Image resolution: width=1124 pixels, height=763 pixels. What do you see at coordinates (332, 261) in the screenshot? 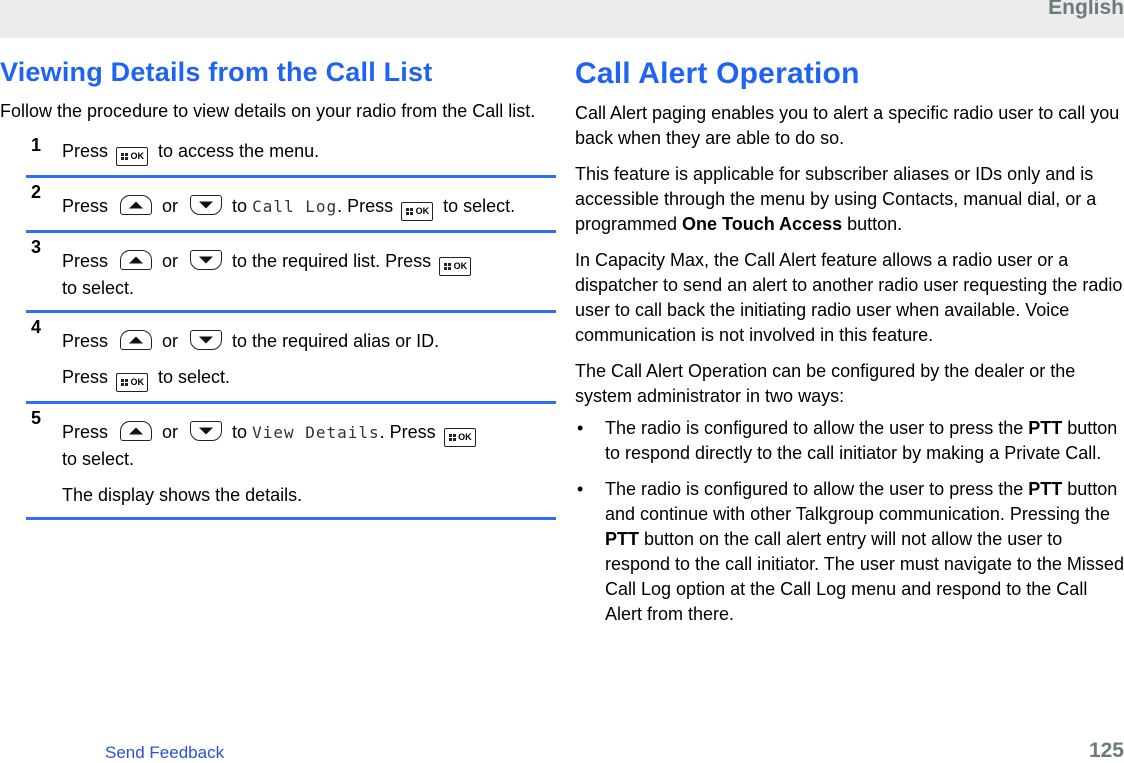
I see `step-text-part: to the required list. Press` at bounding box center [332, 261].